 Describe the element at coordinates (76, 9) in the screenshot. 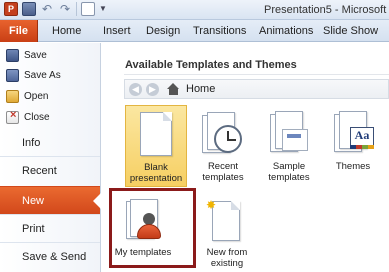

I see `toolbar-divider` at that location.